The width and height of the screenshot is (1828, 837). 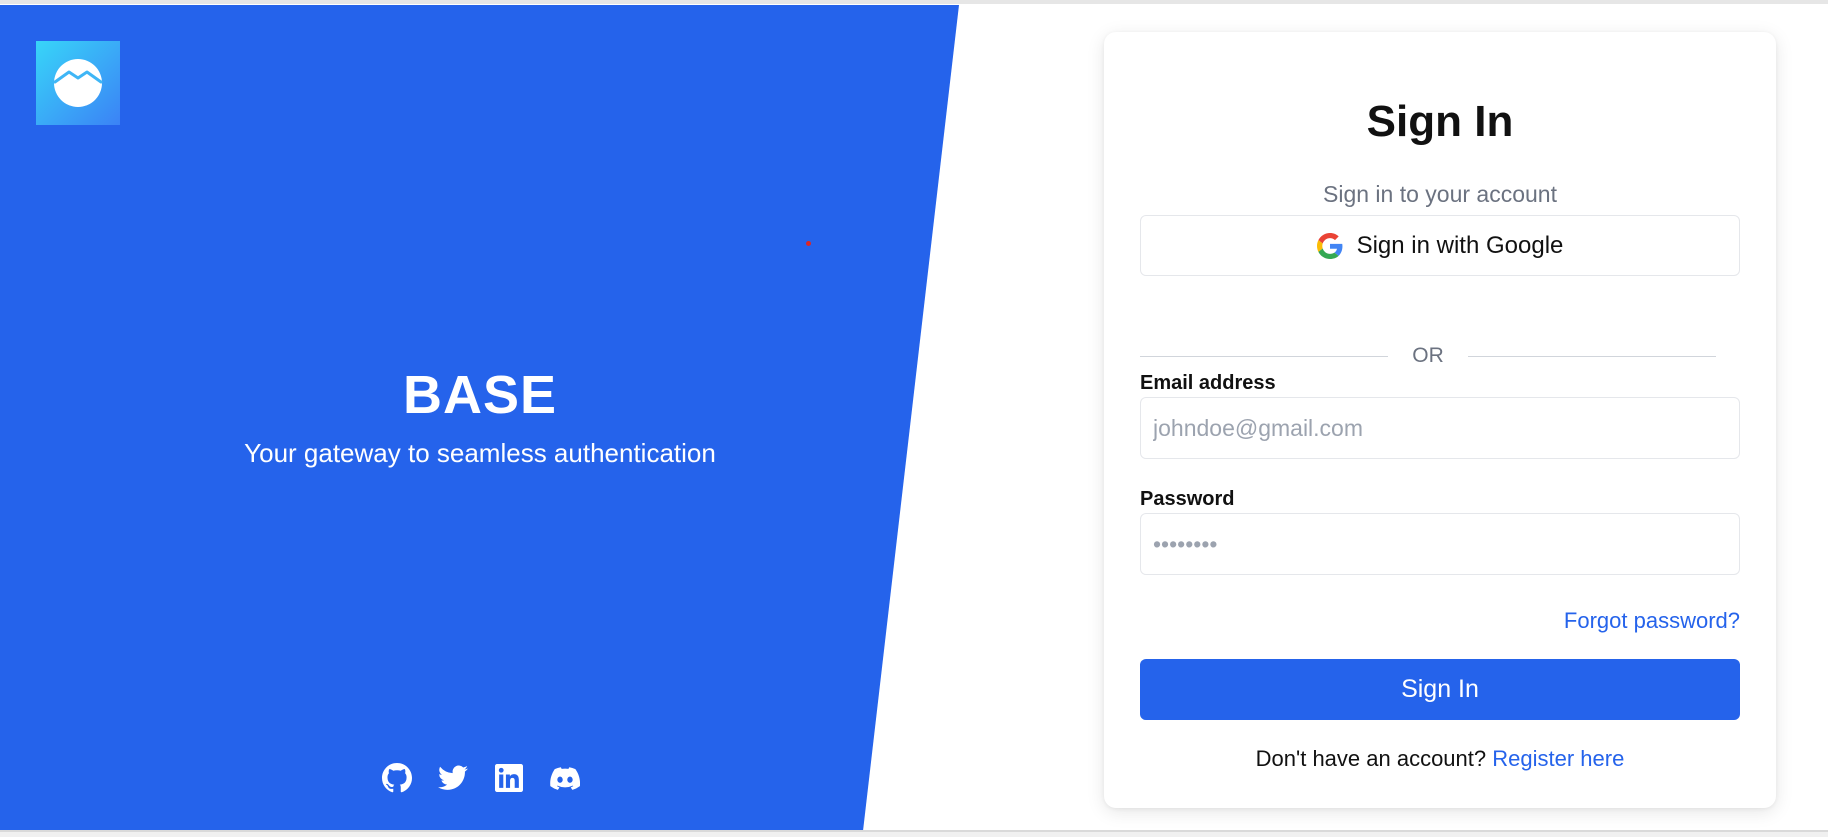 I want to click on google-signin-button: Sign in with Google, so click(x=1440, y=245).